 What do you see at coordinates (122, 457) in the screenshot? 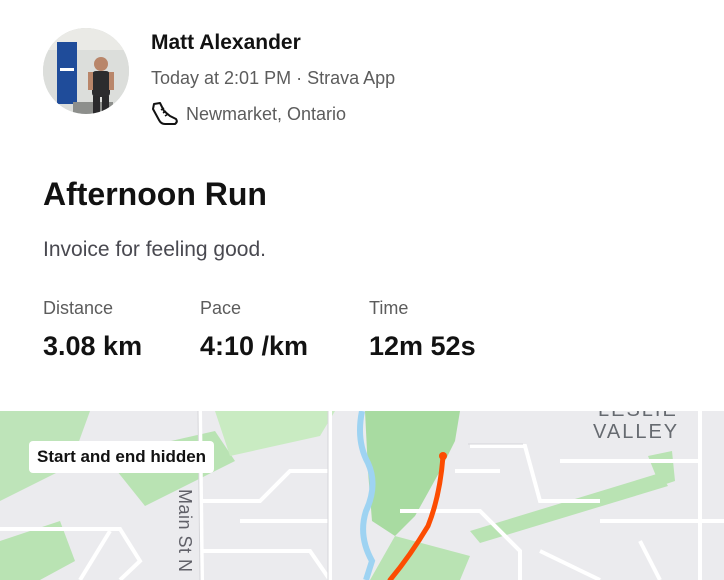
I see `privacy-badge: Start and end hidden` at bounding box center [122, 457].